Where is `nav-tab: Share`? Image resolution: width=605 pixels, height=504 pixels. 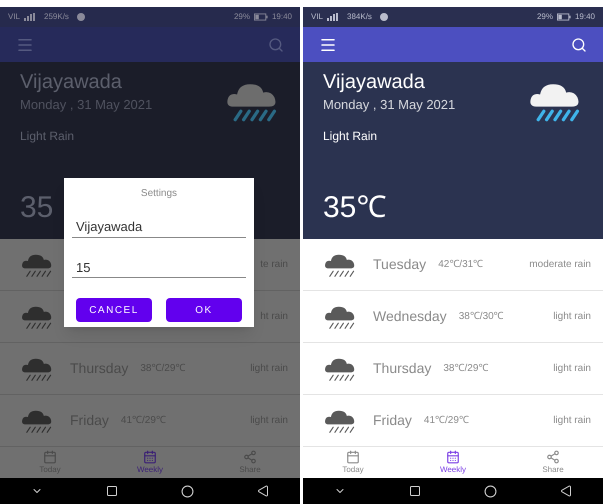 nav-tab: Share is located at coordinates (553, 463).